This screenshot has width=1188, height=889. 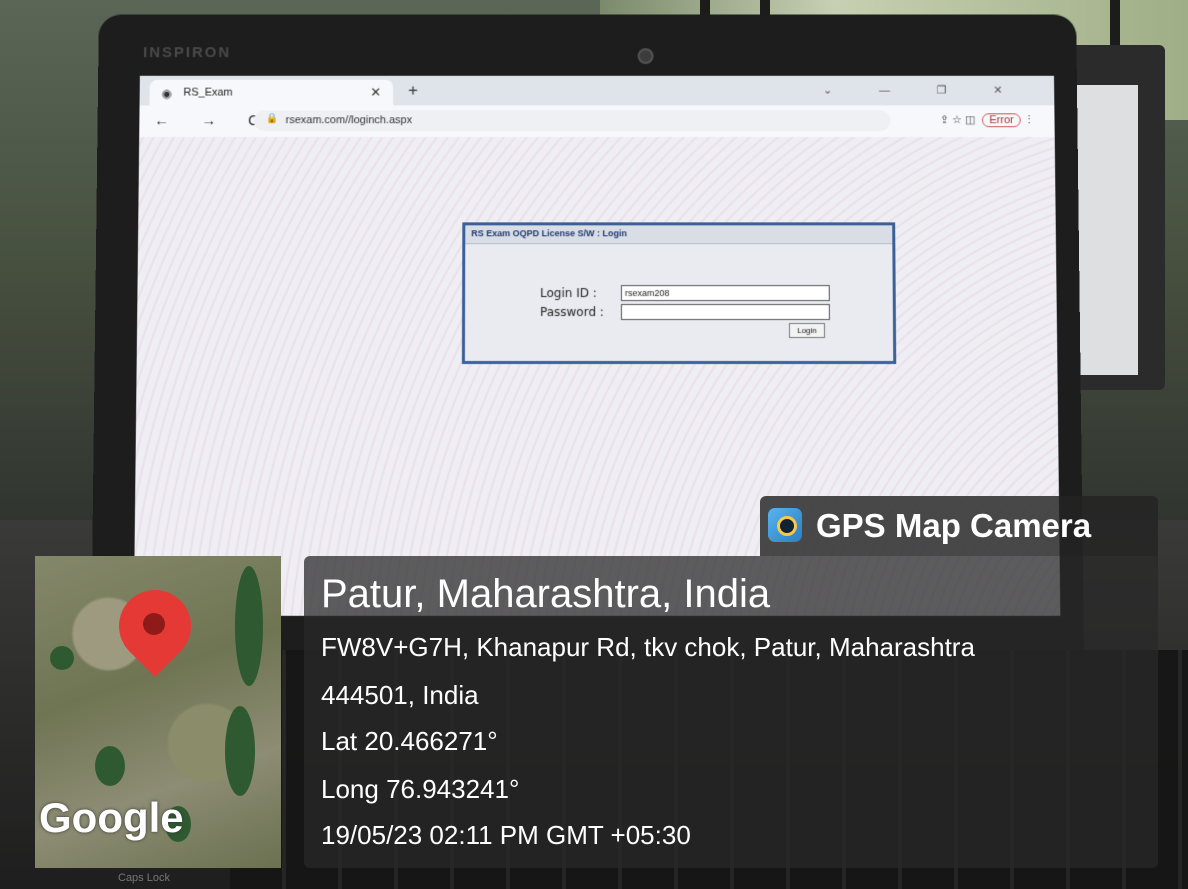 I want to click on longitude: Long 76.943241°, so click(x=420, y=789).